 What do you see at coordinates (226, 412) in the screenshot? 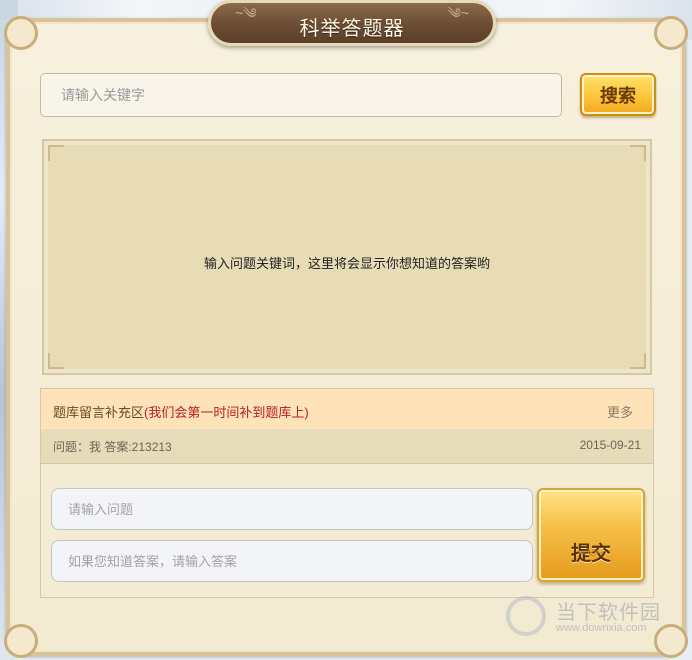
I see `message-board-note: (我们会第一时间补到题库上)` at bounding box center [226, 412].